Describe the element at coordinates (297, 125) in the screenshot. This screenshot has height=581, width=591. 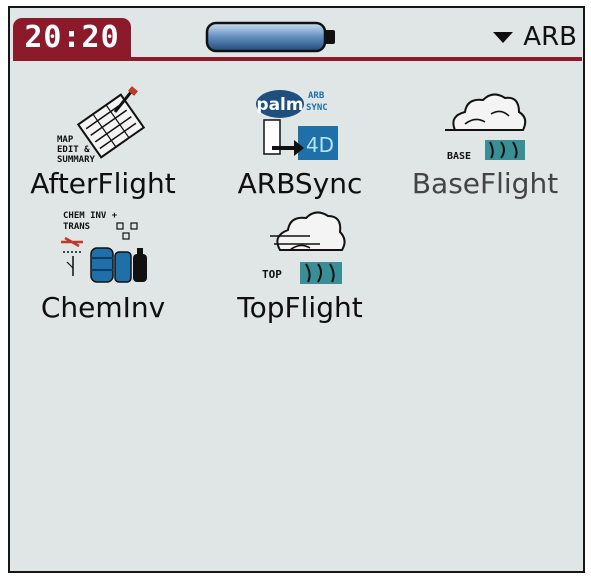
I see `palm-arb-sync-icon: palm ARB SYNC 4D` at that location.